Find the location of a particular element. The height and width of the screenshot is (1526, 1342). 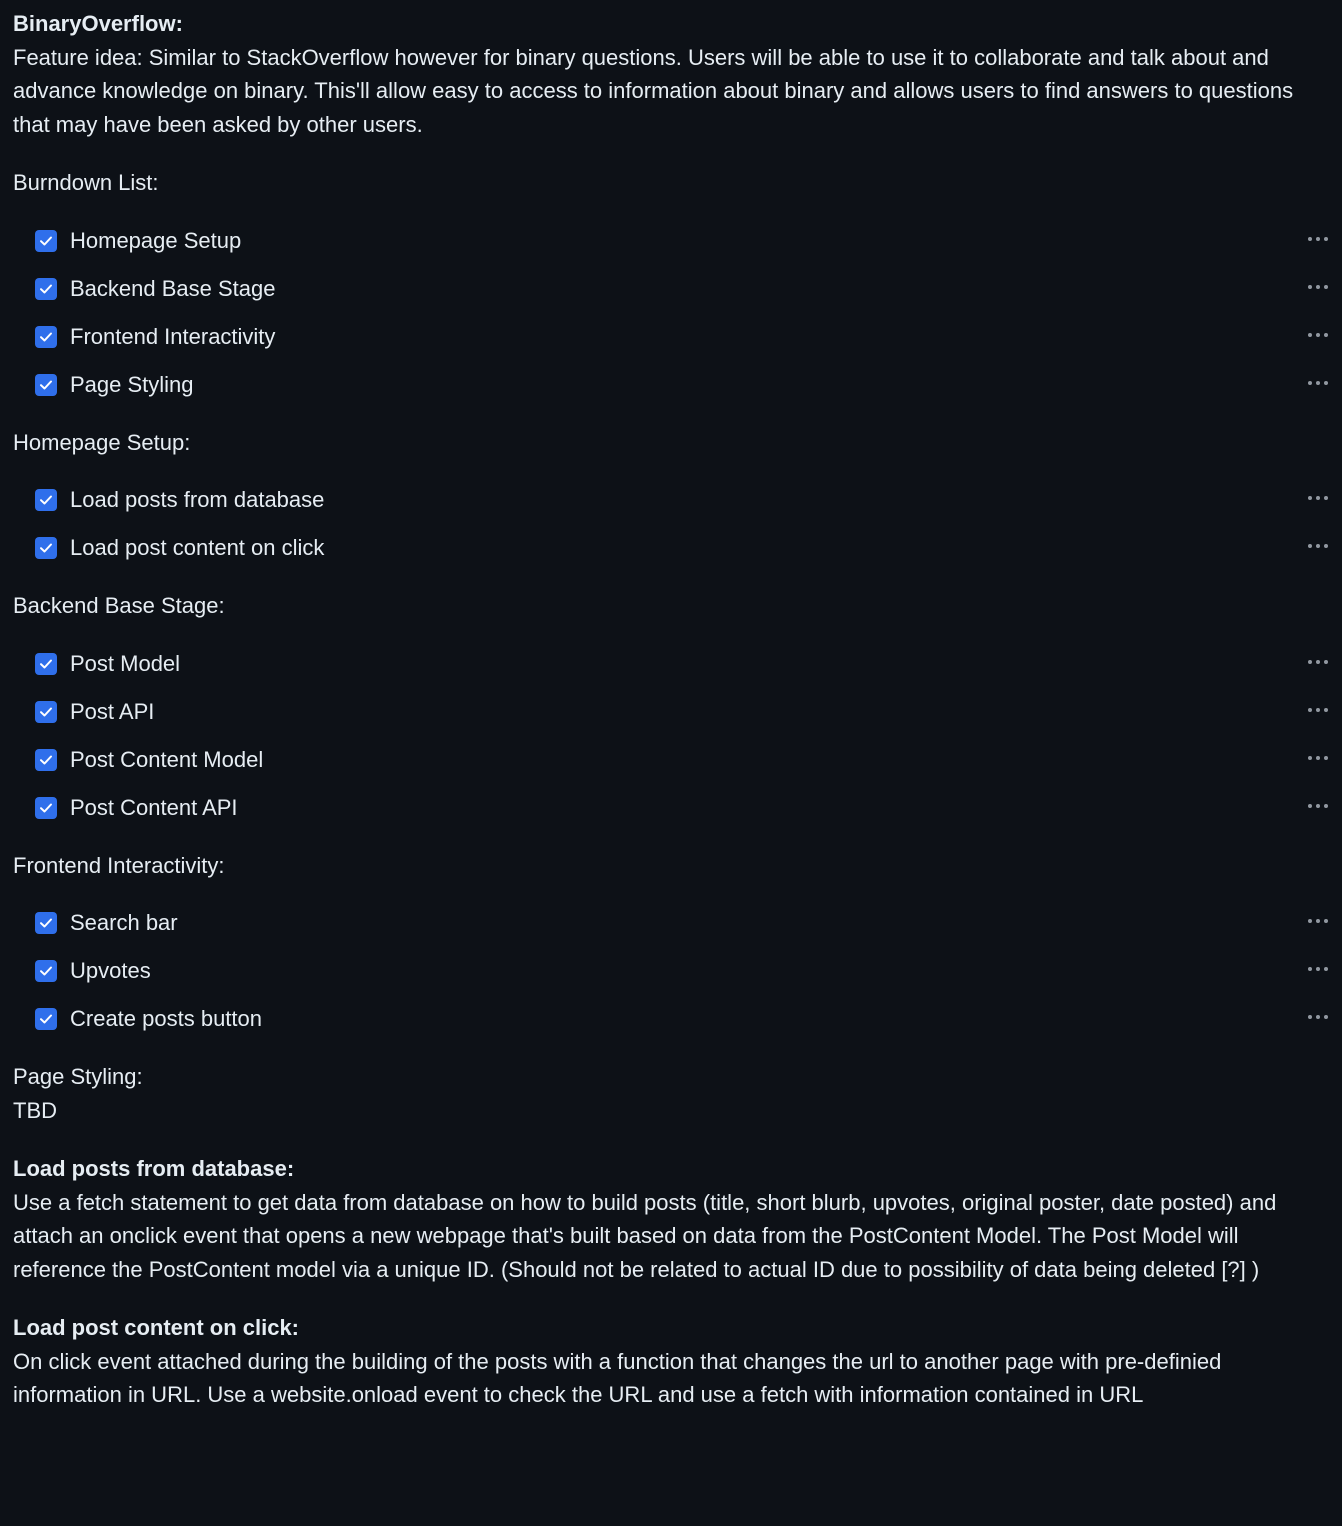

task-label: Backend Base Stage is located at coordinates (173, 288).